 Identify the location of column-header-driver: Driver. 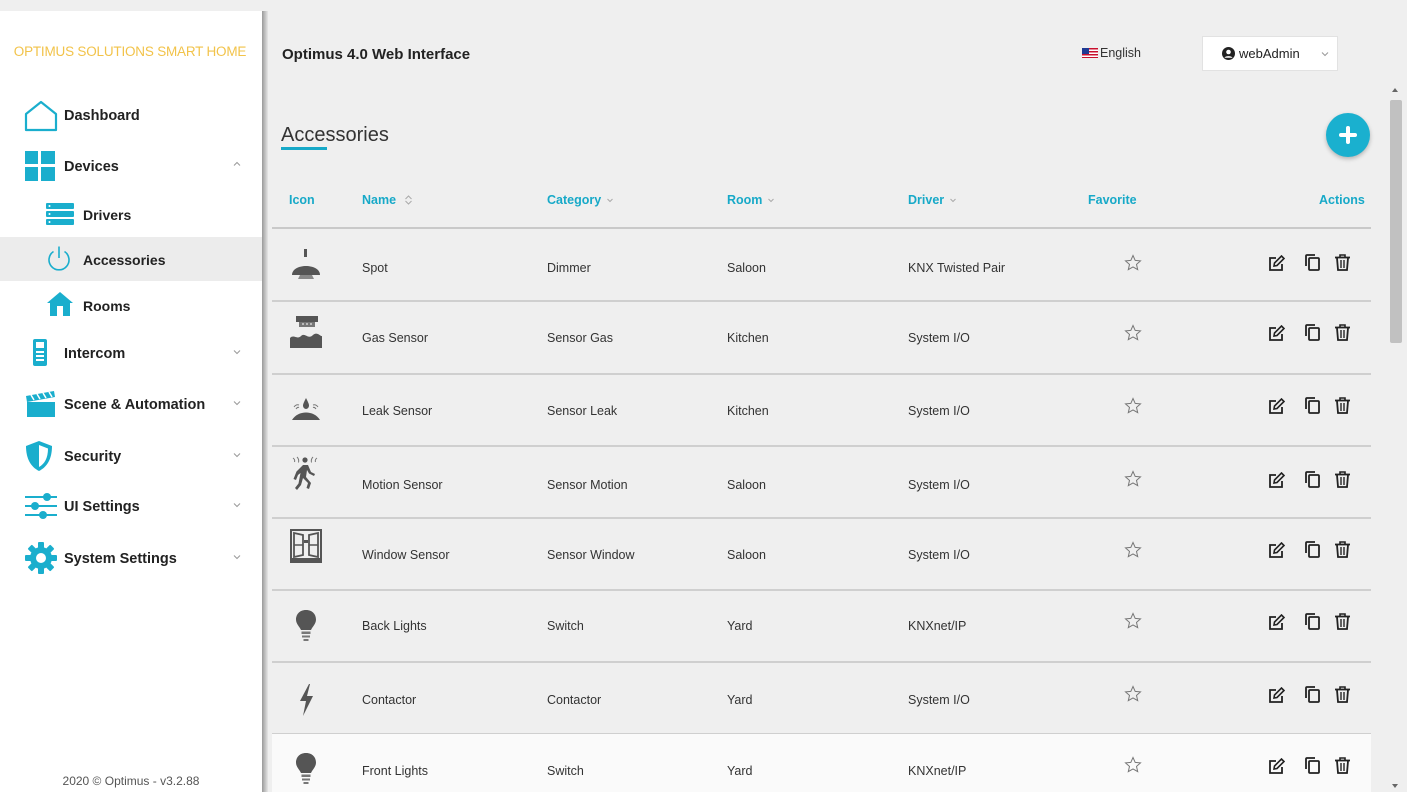
(932, 200).